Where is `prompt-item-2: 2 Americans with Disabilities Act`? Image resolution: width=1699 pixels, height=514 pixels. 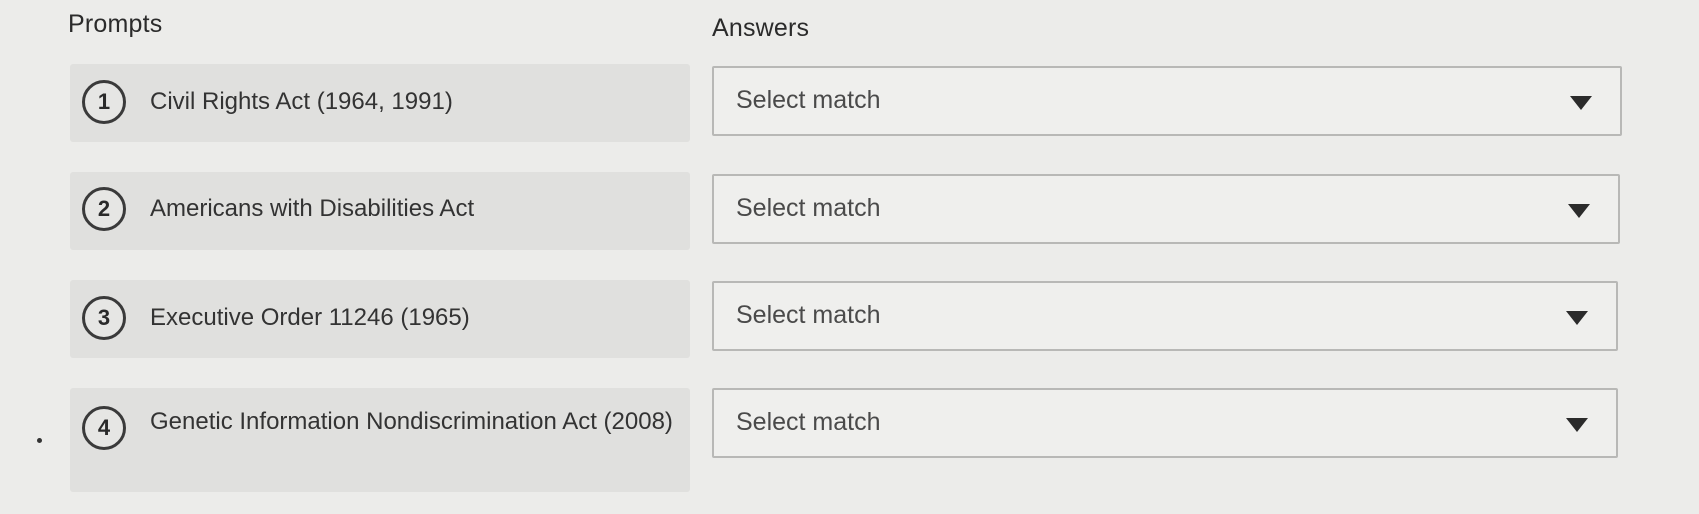
prompt-item-2: 2 Americans with Disabilities Act is located at coordinates (380, 211).